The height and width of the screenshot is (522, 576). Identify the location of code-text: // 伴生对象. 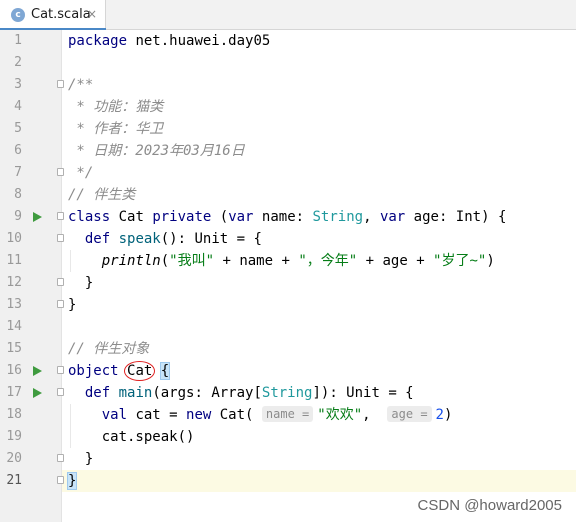
(109, 349).